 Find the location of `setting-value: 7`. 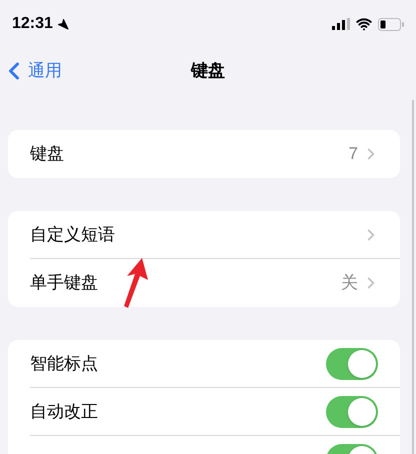

setting-value: 7 is located at coordinates (353, 154).